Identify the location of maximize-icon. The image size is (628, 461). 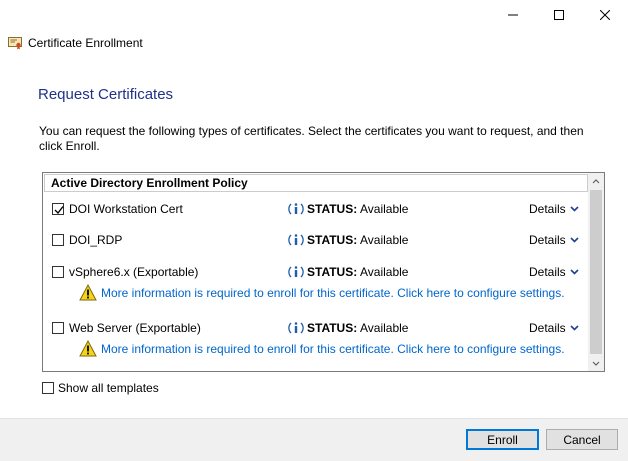
(559, 15).